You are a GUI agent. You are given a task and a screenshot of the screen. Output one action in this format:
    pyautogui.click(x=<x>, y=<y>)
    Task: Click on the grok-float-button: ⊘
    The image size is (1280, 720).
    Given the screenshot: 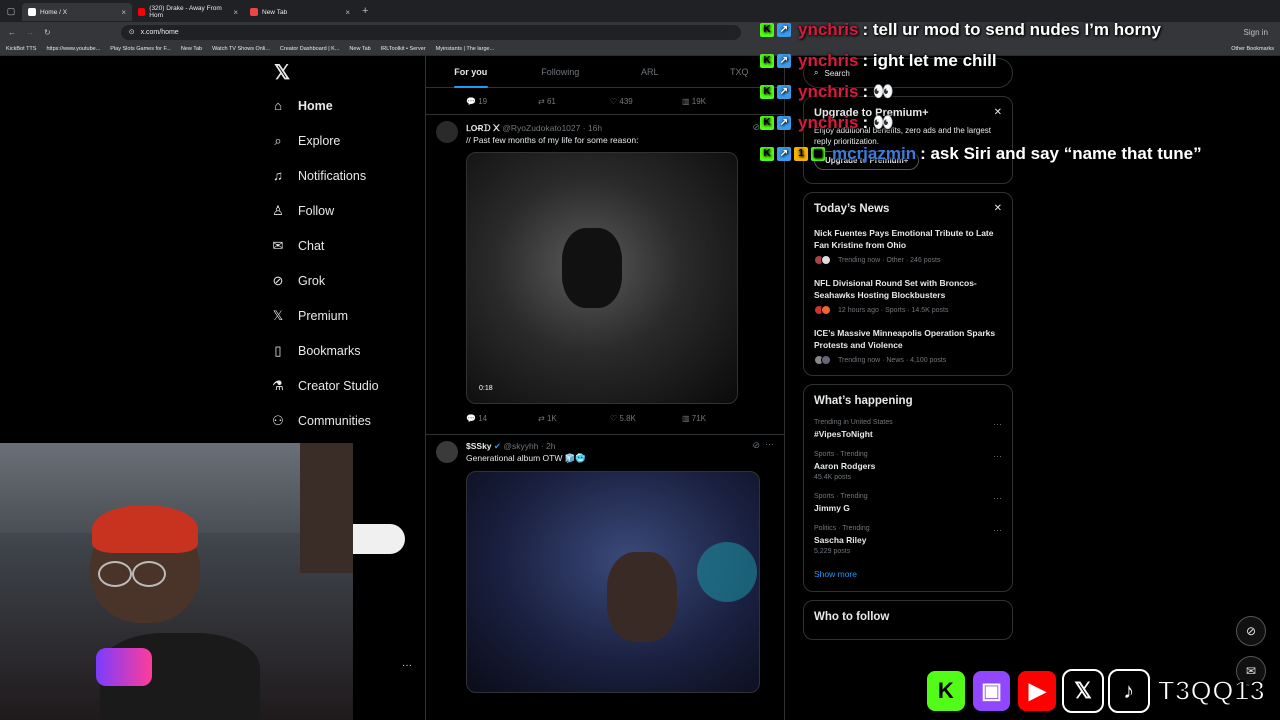 What is the action you would take?
    pyautogui.click(x=1251, y=631)
    